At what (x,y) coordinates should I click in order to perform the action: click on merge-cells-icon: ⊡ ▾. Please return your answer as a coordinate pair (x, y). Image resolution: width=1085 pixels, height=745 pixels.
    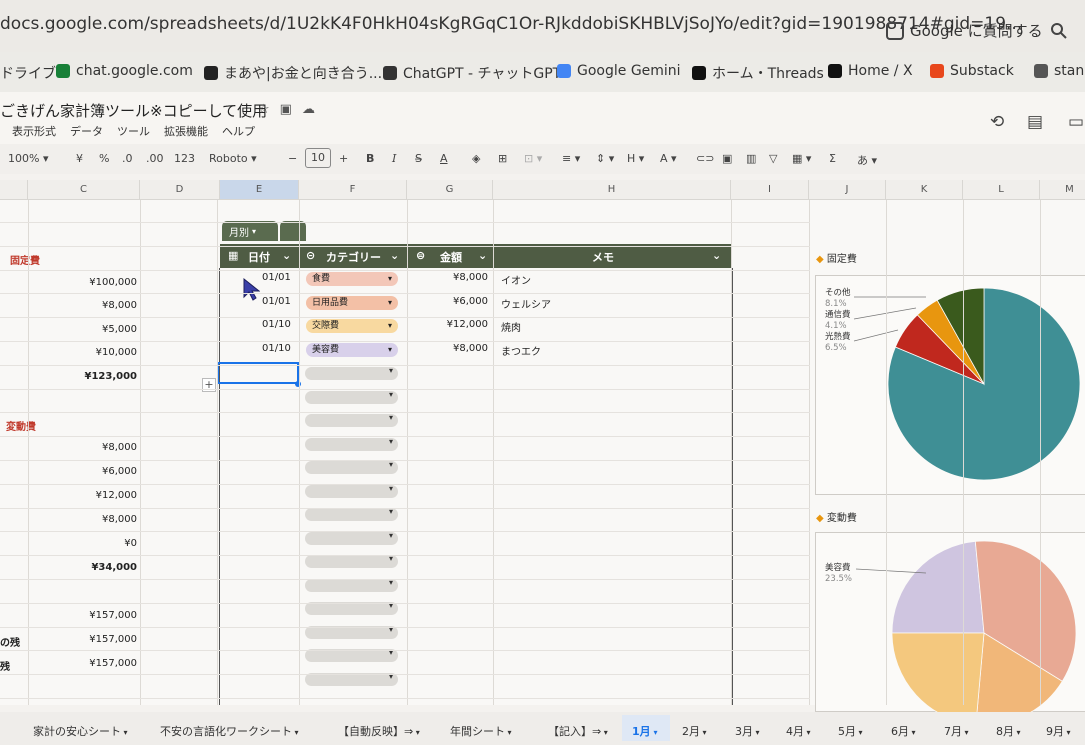
    Looking at the image, I should click on (533, 158).